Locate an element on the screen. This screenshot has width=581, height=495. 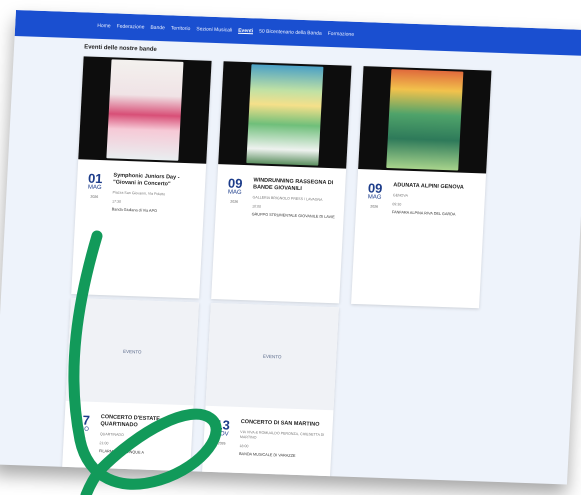
green-scribble-overlay is located at coordinates (145, 362).